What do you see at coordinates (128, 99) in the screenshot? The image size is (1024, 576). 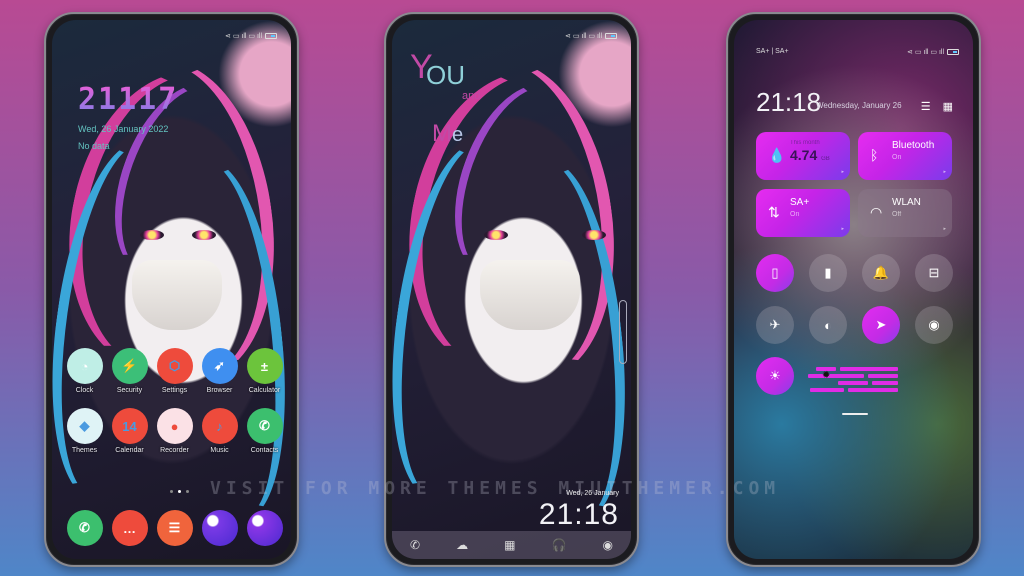 I see `clock-widget: 21117` at bounding box center [128, 99].